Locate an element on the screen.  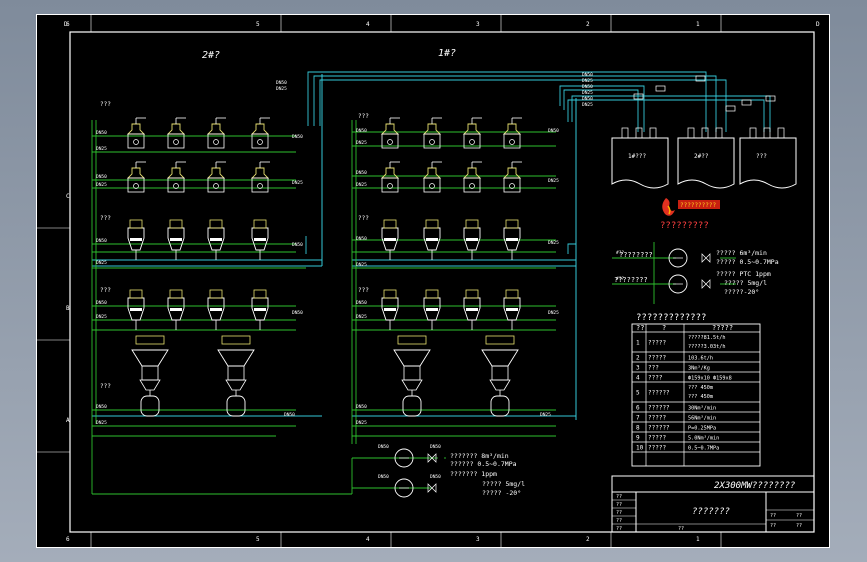
tb-cell-3: ?? is located at coordinates (619, 513).